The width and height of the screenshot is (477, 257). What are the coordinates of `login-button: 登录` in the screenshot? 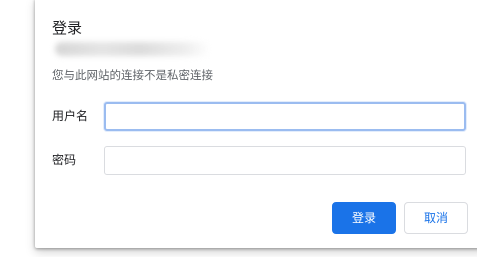 It's located at (364, 218).